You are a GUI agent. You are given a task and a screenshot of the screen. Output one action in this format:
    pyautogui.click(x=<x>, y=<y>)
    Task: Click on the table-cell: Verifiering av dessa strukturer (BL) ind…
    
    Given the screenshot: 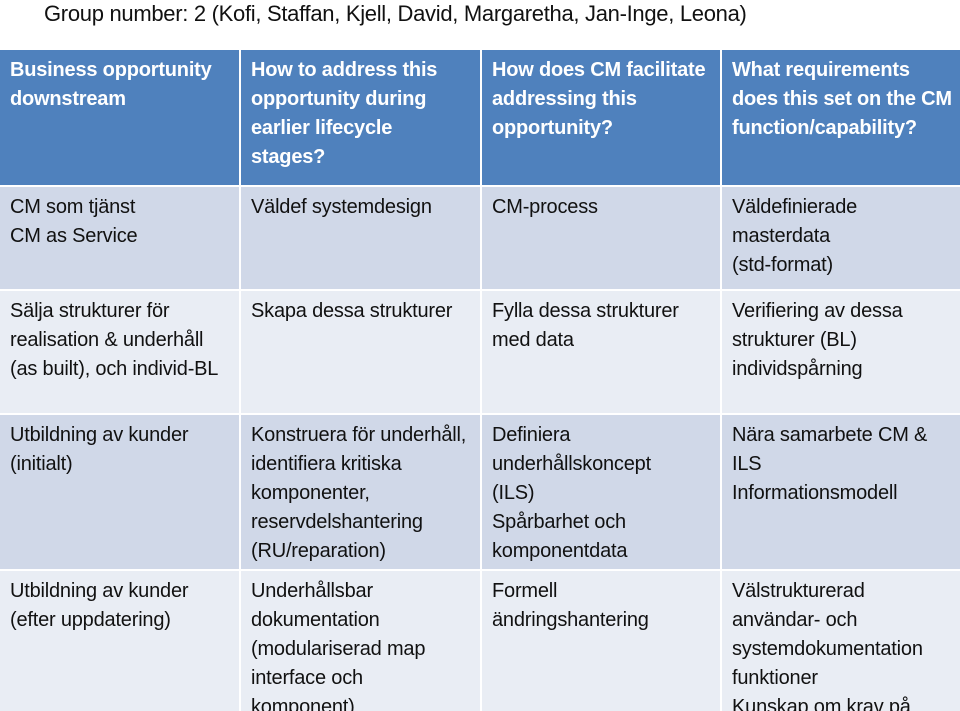 What is the action you would take?
    pyautogui.click(x=841, y=352)
    